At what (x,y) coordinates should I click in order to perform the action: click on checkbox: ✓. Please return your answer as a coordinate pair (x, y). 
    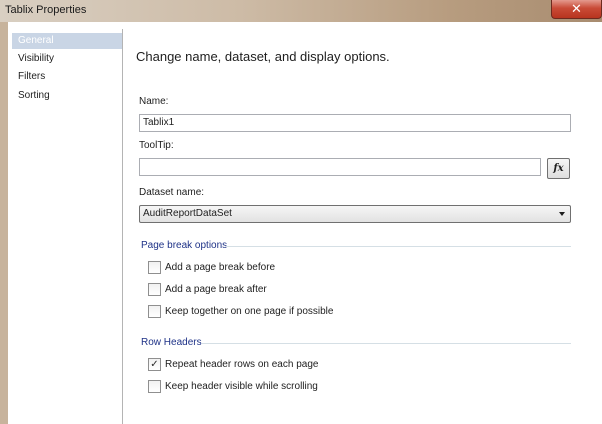
    Looking at the image, I should click on (154, 364).